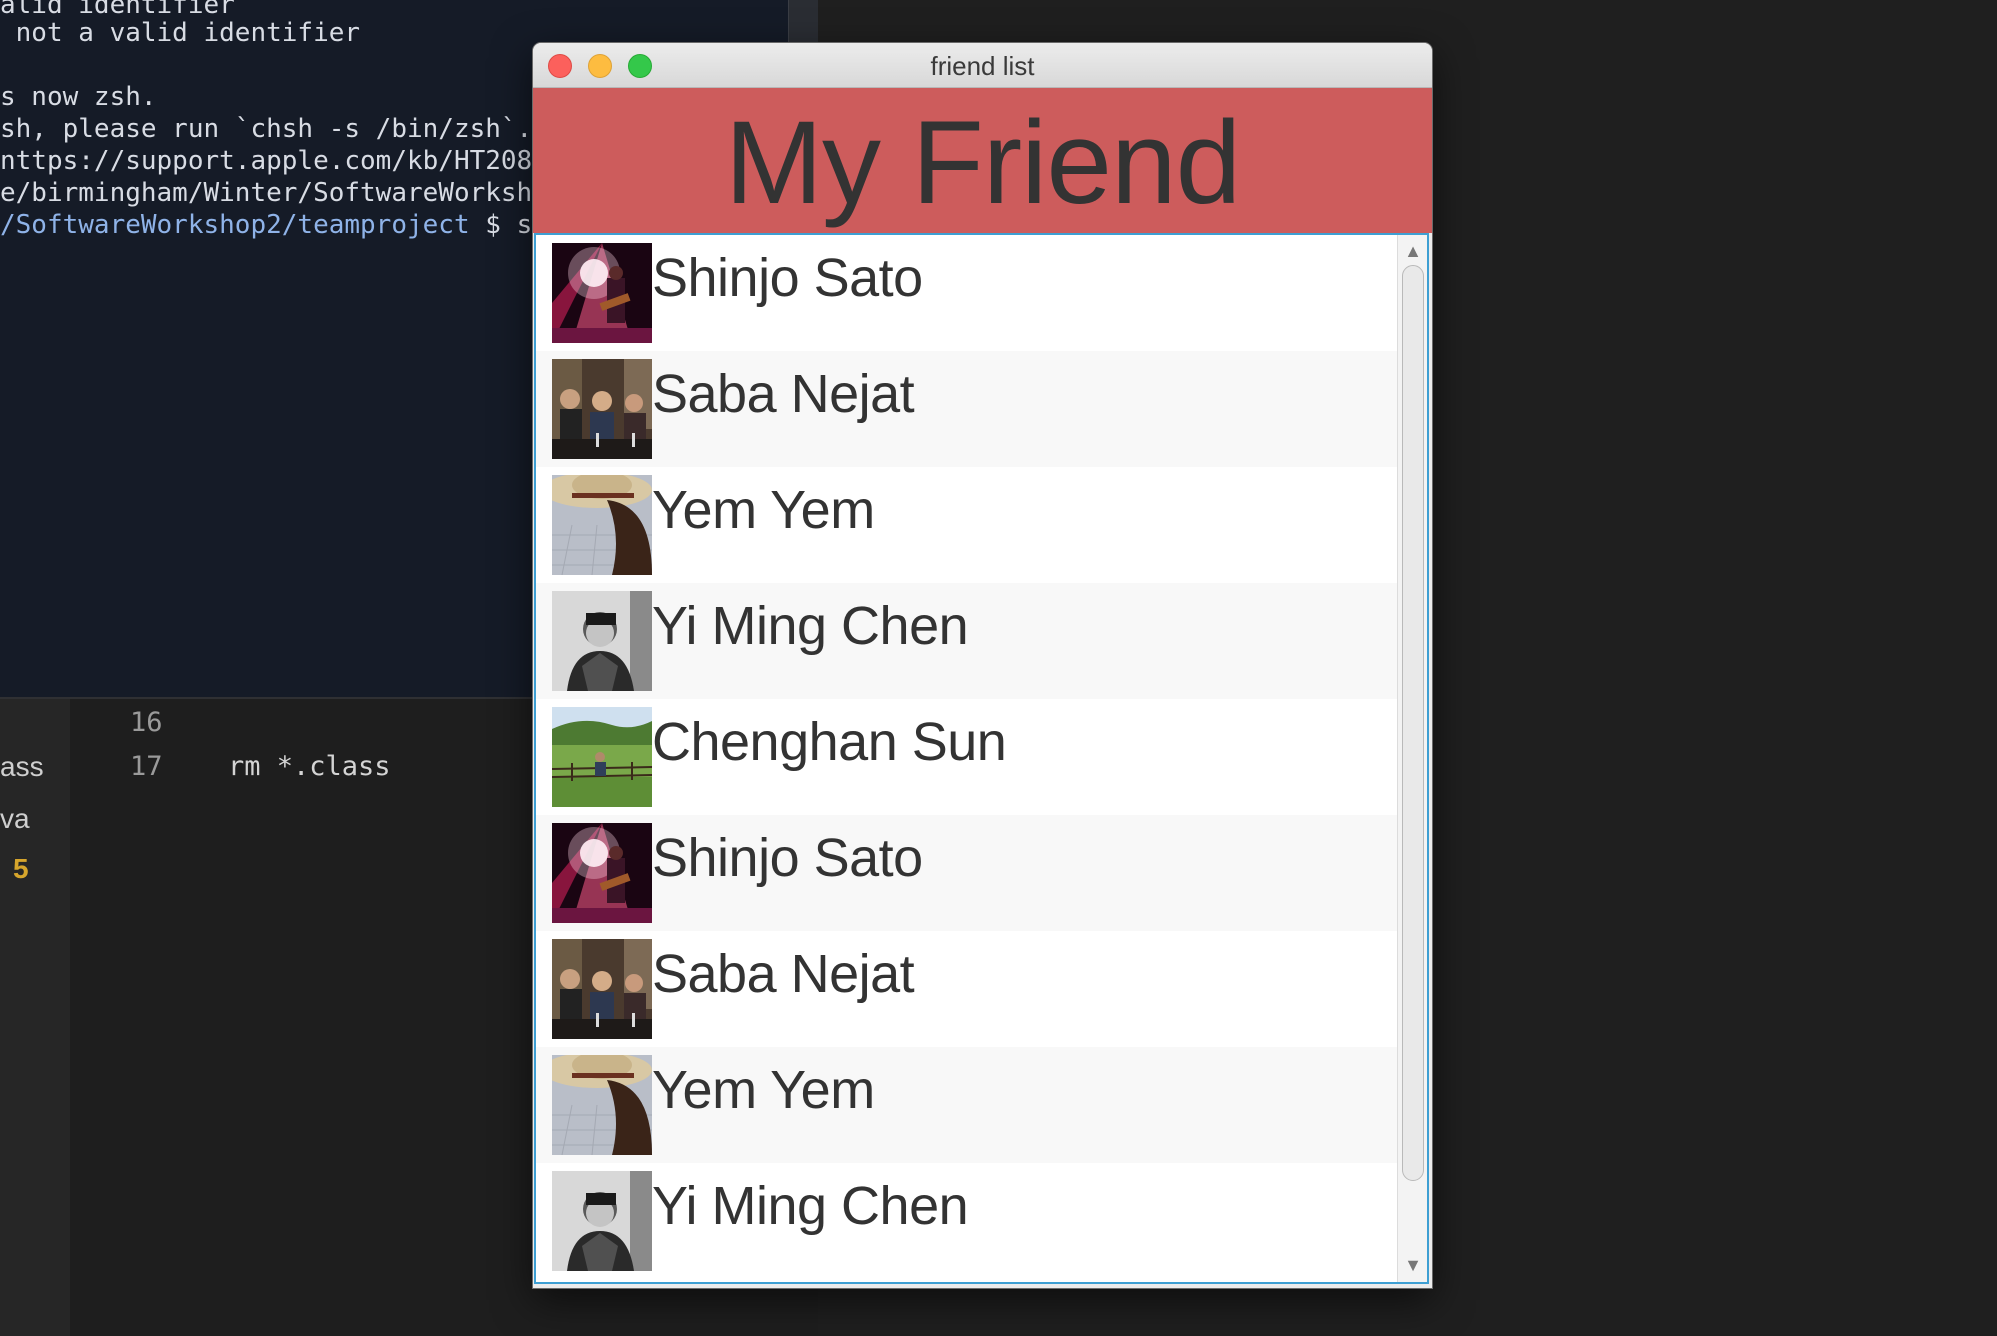  Describe the element at coordinates (983, 163) in the screenshot. I see `page-title: My Friend` at that location.